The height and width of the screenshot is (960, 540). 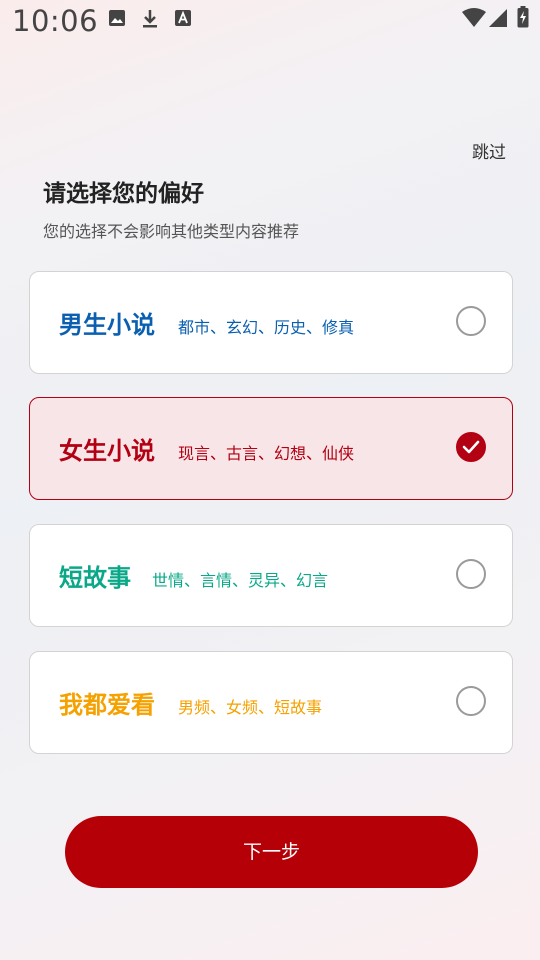 What do you see at coordinates (489, 150) in the screenshot?
I see `skip-button: 跳过` at bounding box center [489, 150].